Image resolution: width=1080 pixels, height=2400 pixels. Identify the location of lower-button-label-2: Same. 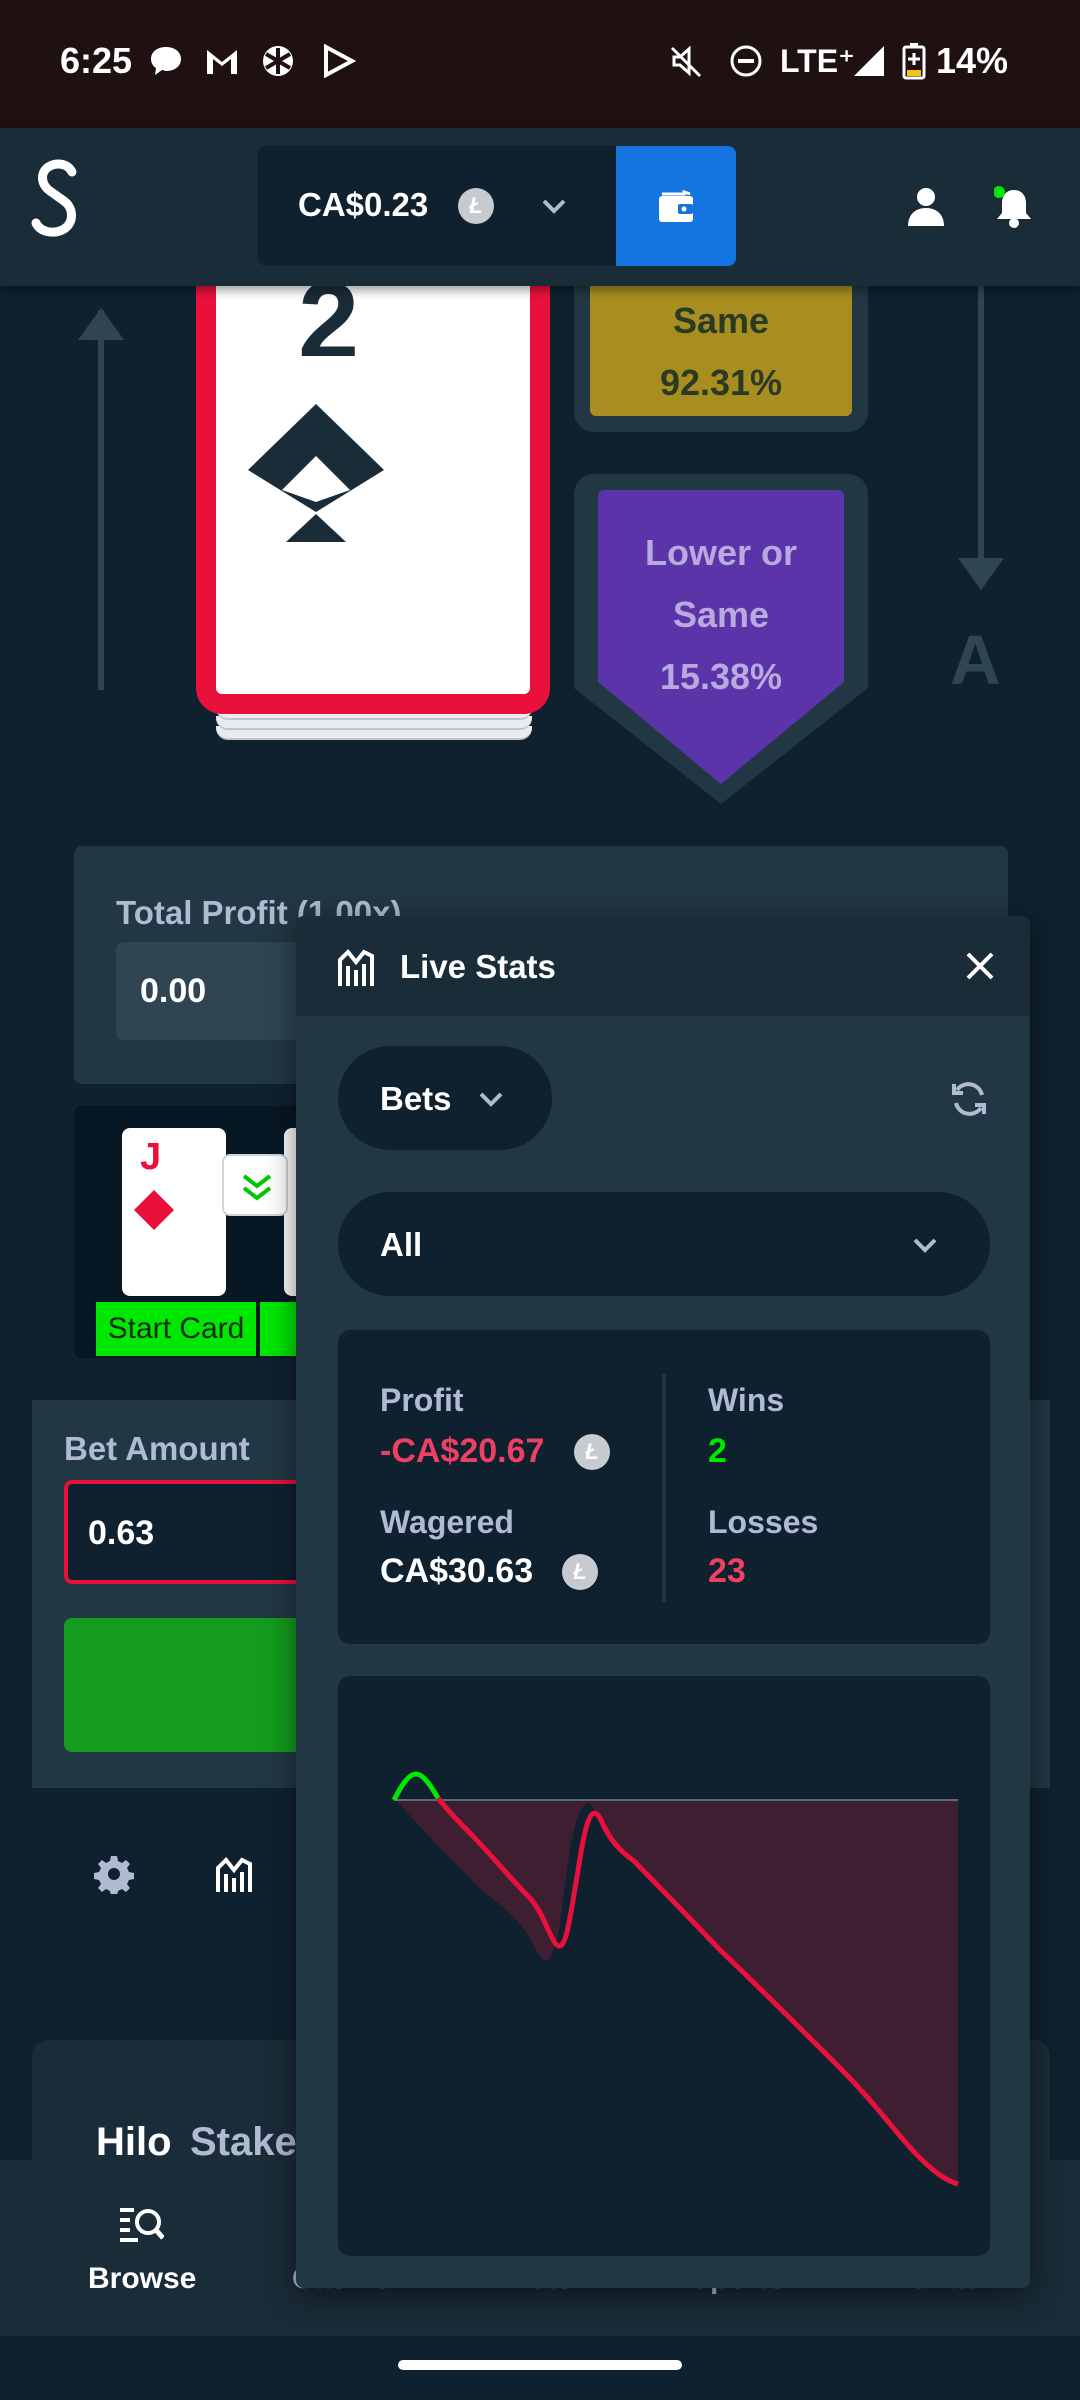
(721, 614).